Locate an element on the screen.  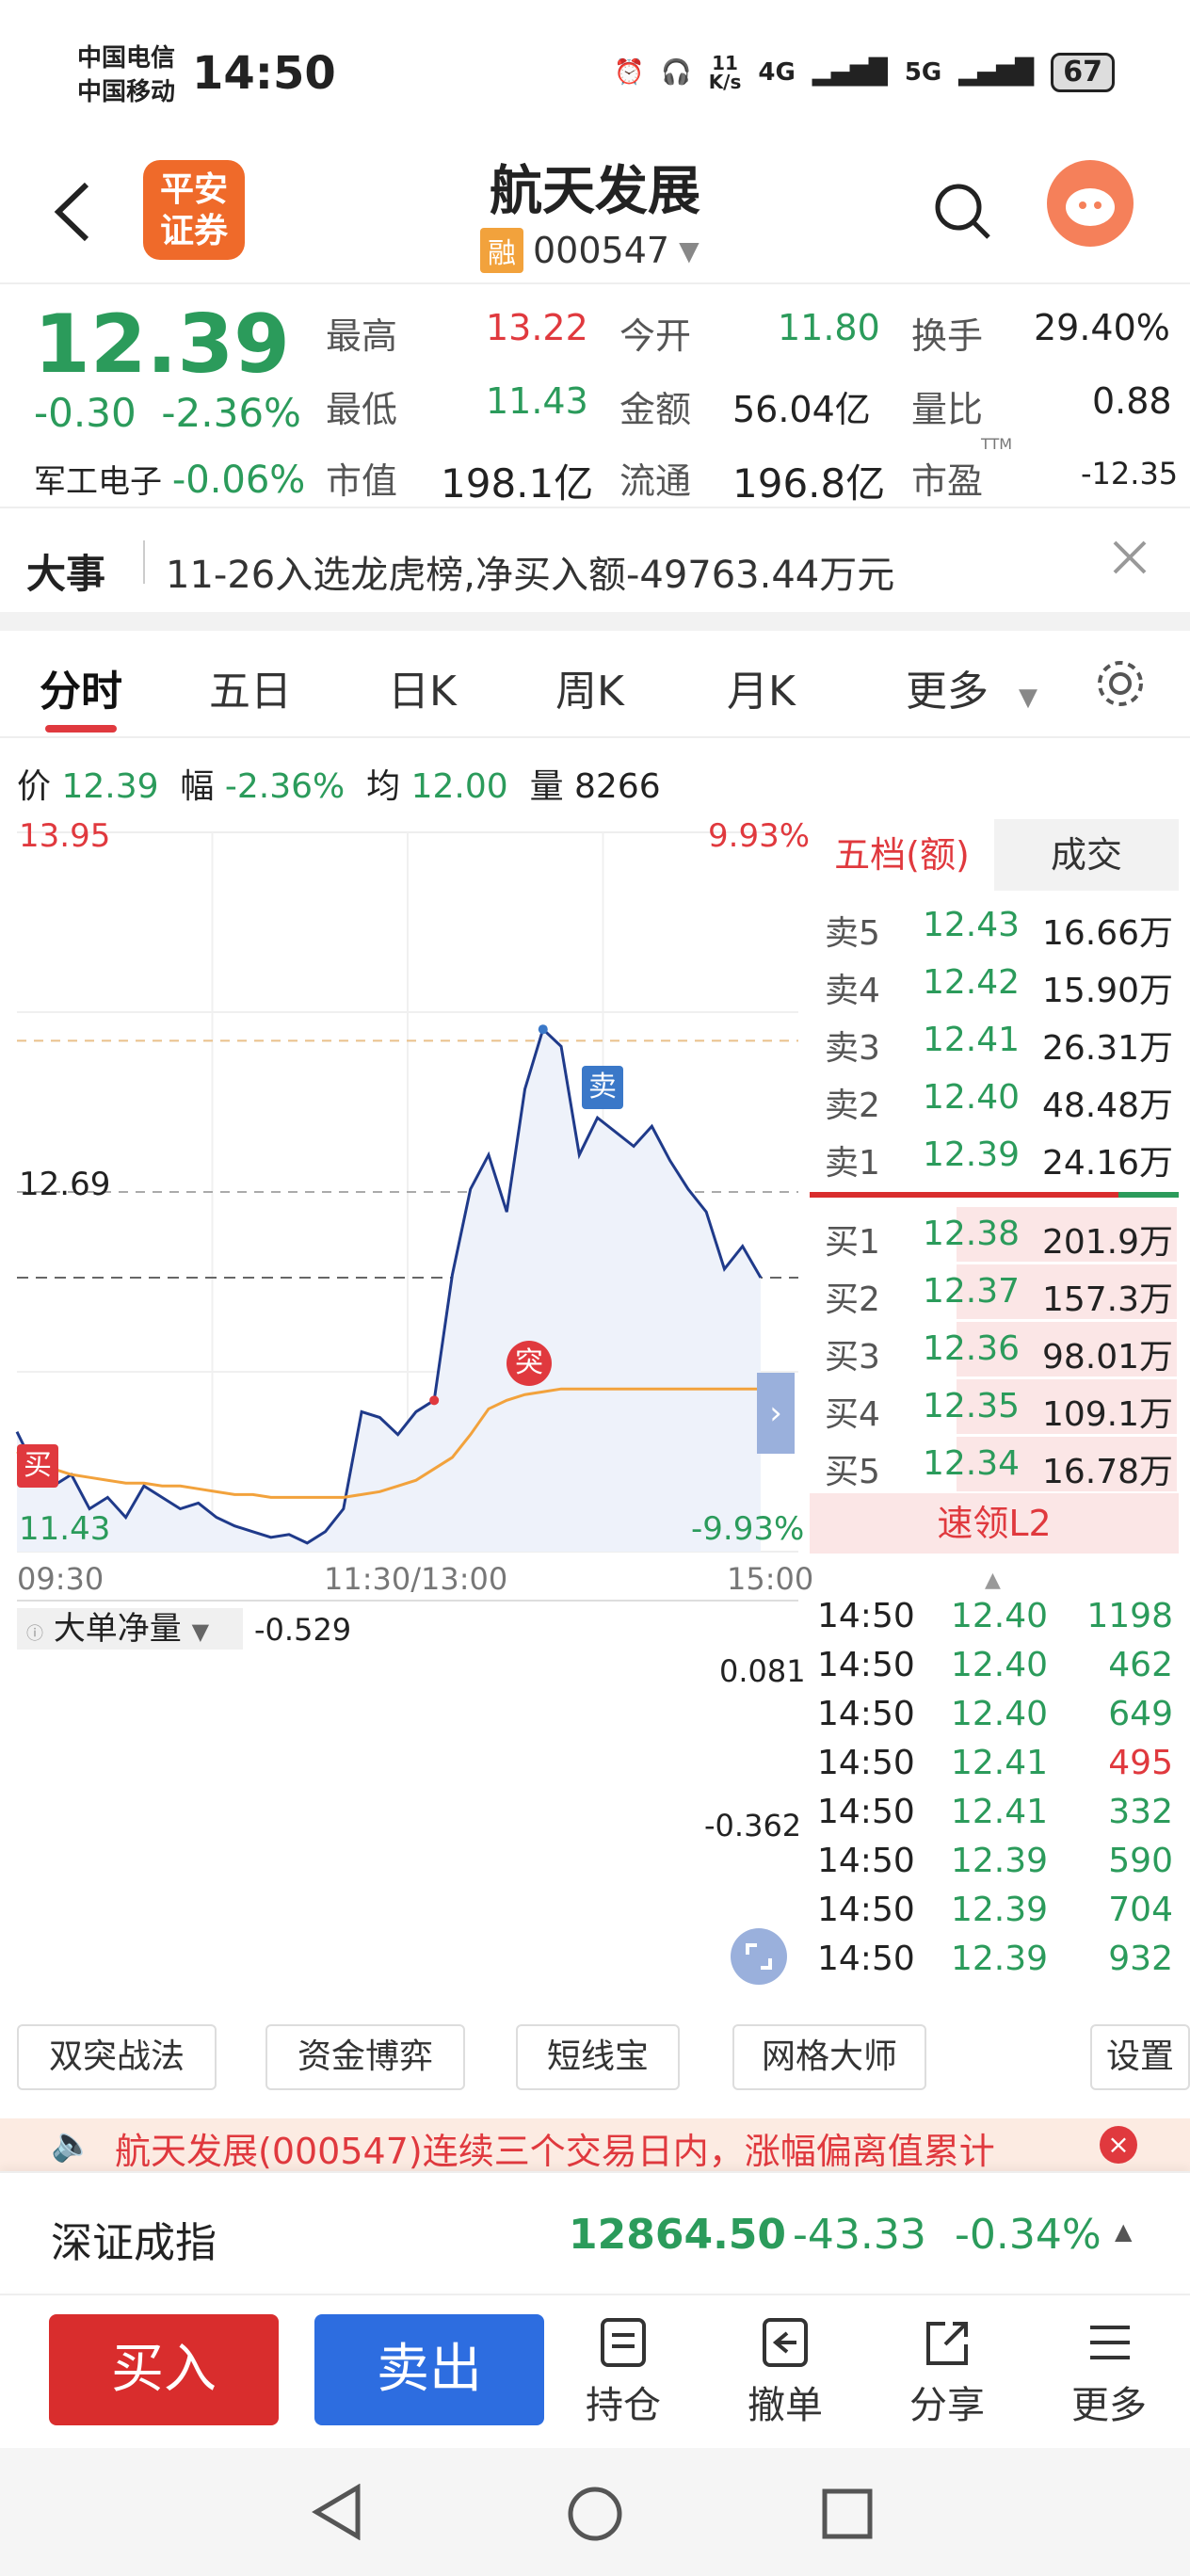
expand-panel-button: › is located at coordinates (776, 1413).